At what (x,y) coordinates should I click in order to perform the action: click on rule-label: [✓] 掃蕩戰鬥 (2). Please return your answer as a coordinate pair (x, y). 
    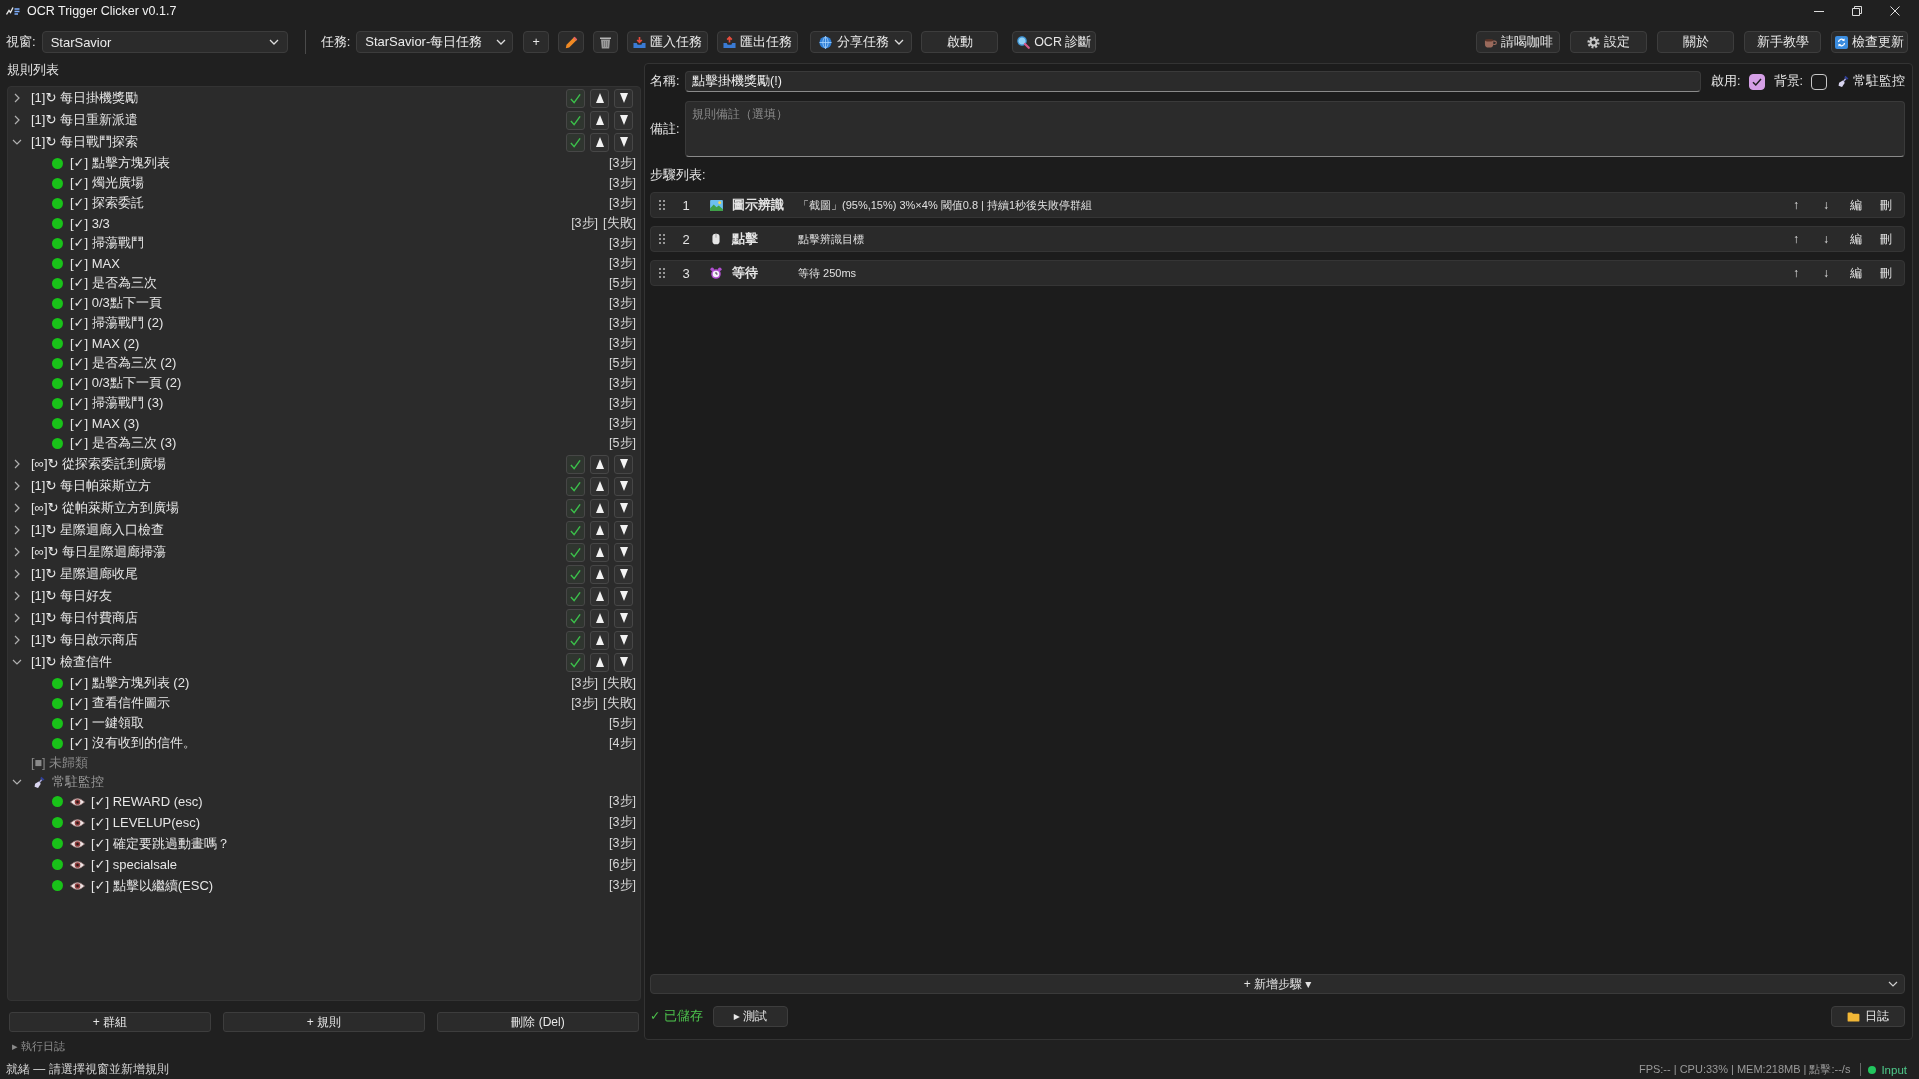
    Looking at the image, I should click on (117, 323).